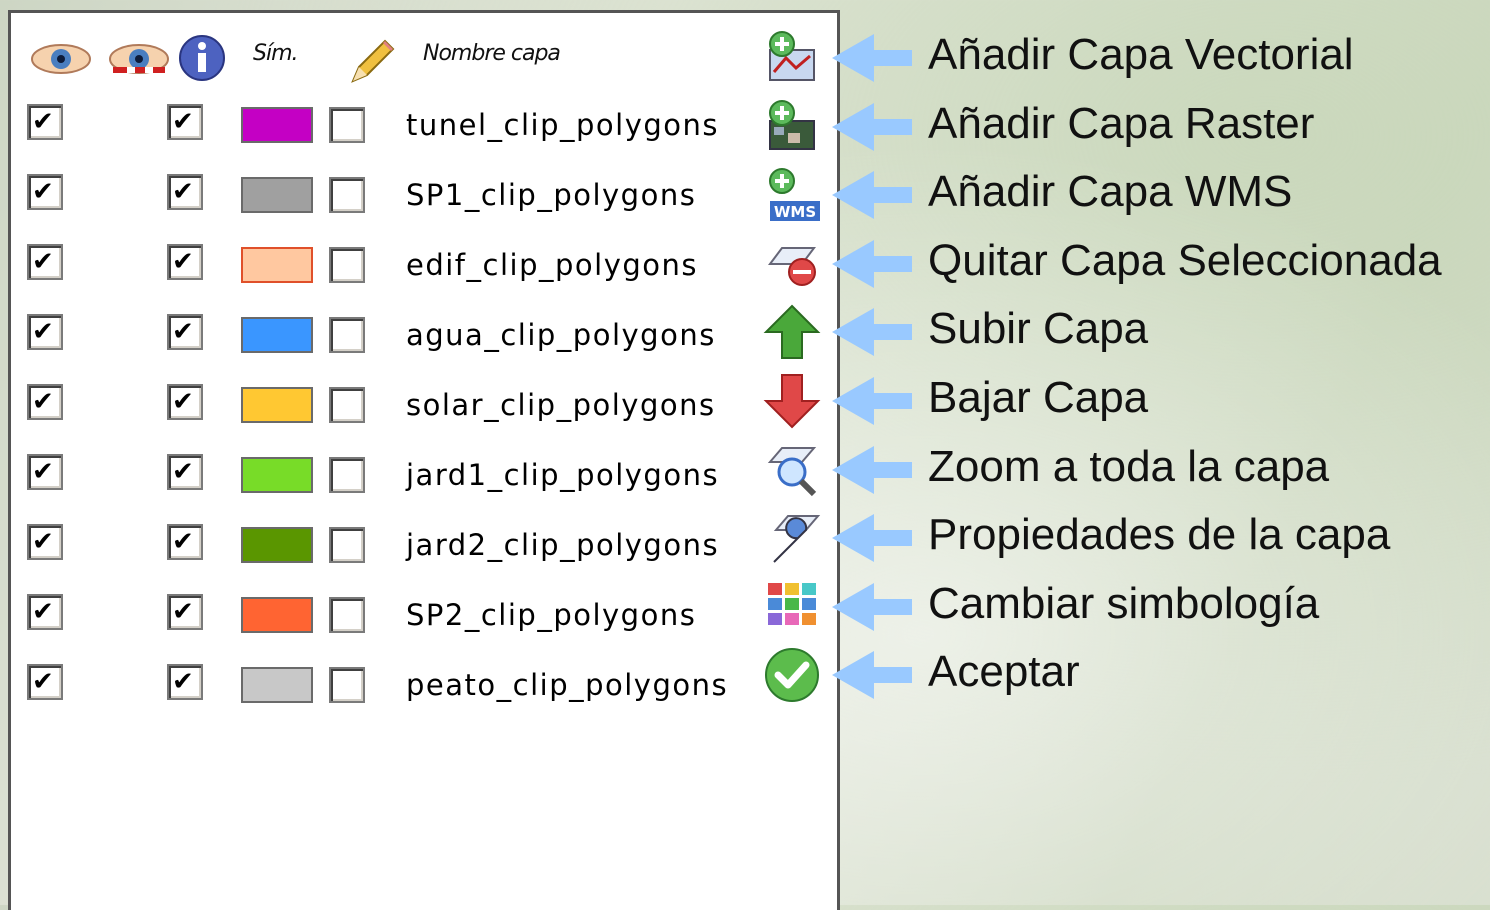  I want to click on toolbar-button-label: Bajar Capa, so click(1038, 397).